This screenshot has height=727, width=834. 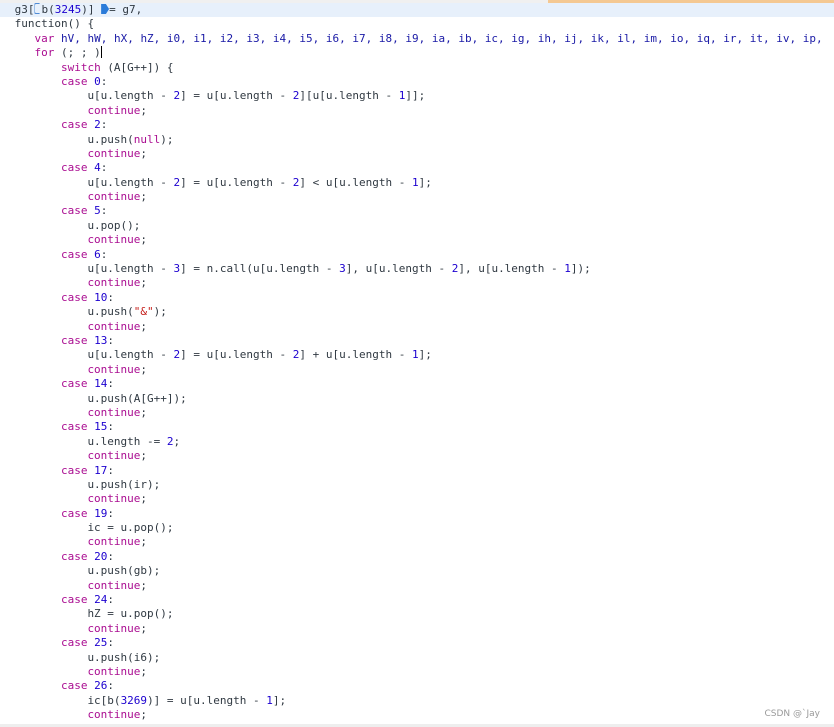 What do you see at coordinates (417, 211) in the screenshot?
I see `code-line: case 5:` at bounding box center [417, 211].